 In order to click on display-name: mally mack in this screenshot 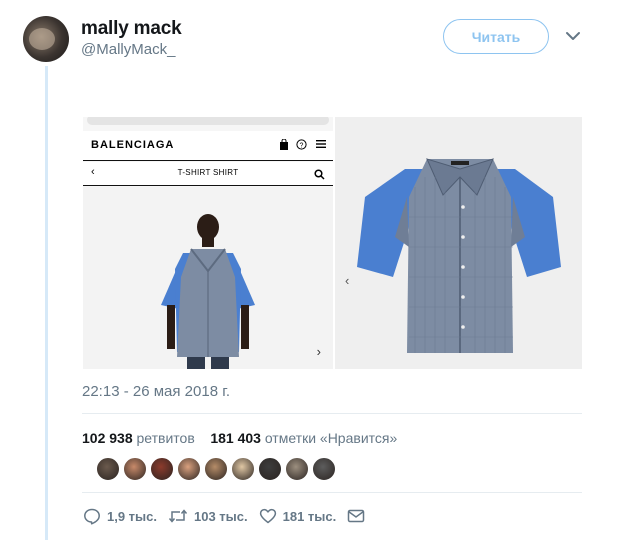, I will do `click(131, 29)`.